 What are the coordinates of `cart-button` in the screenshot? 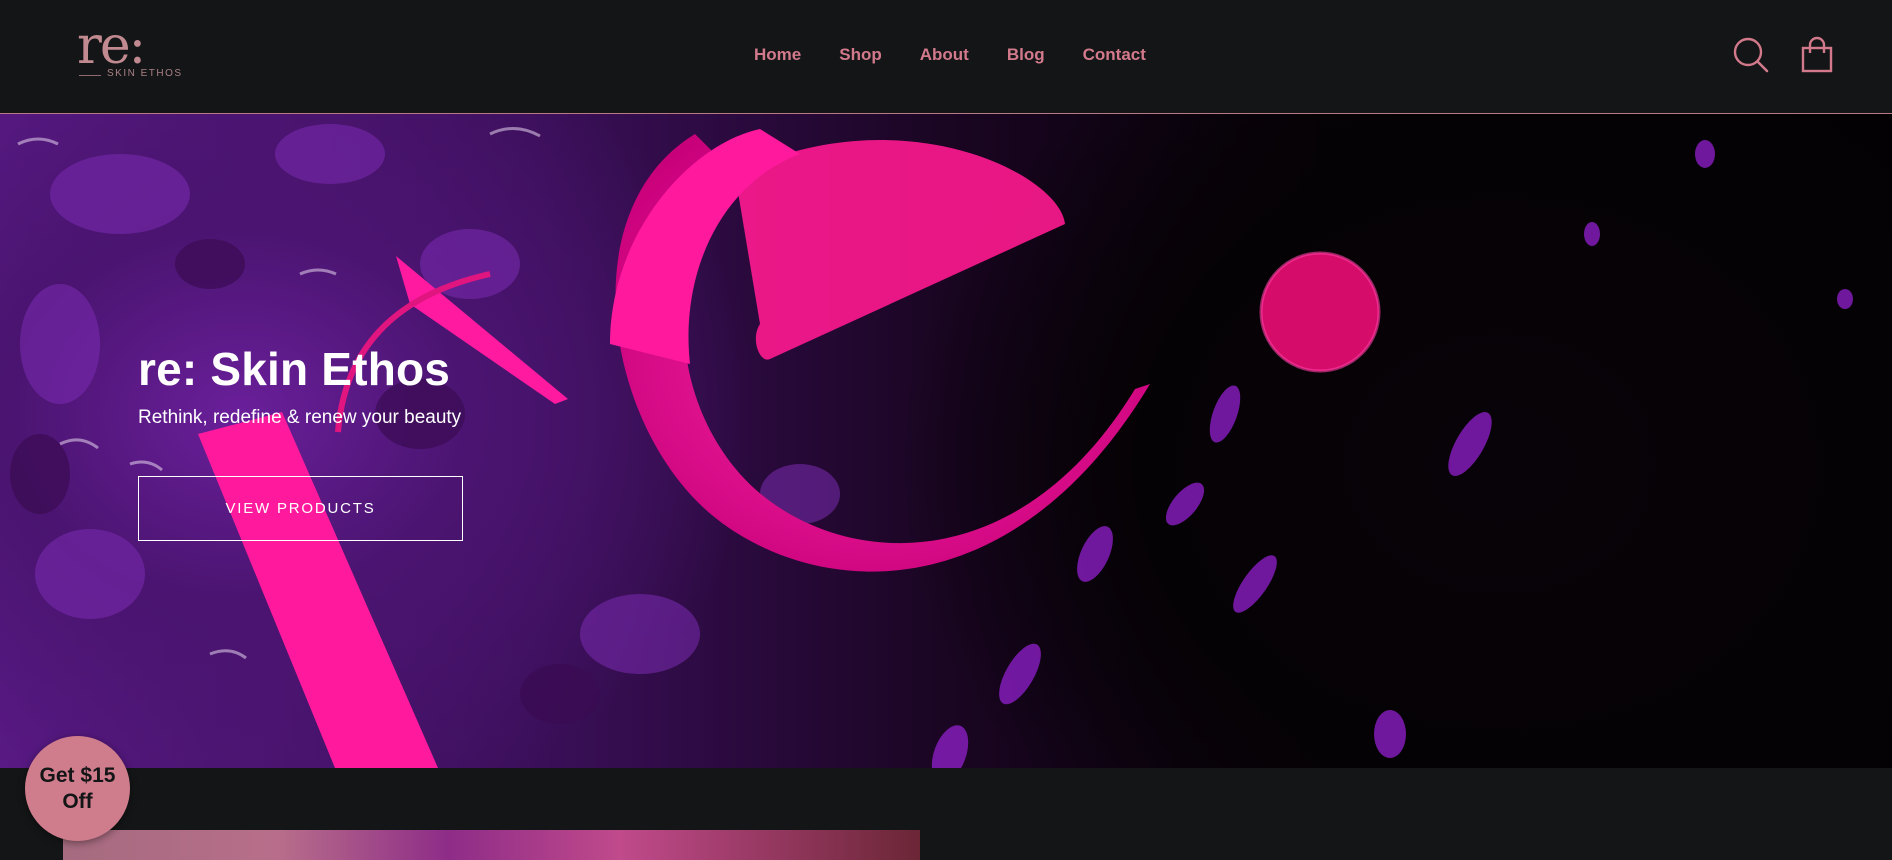 It's located at (1817, 55).